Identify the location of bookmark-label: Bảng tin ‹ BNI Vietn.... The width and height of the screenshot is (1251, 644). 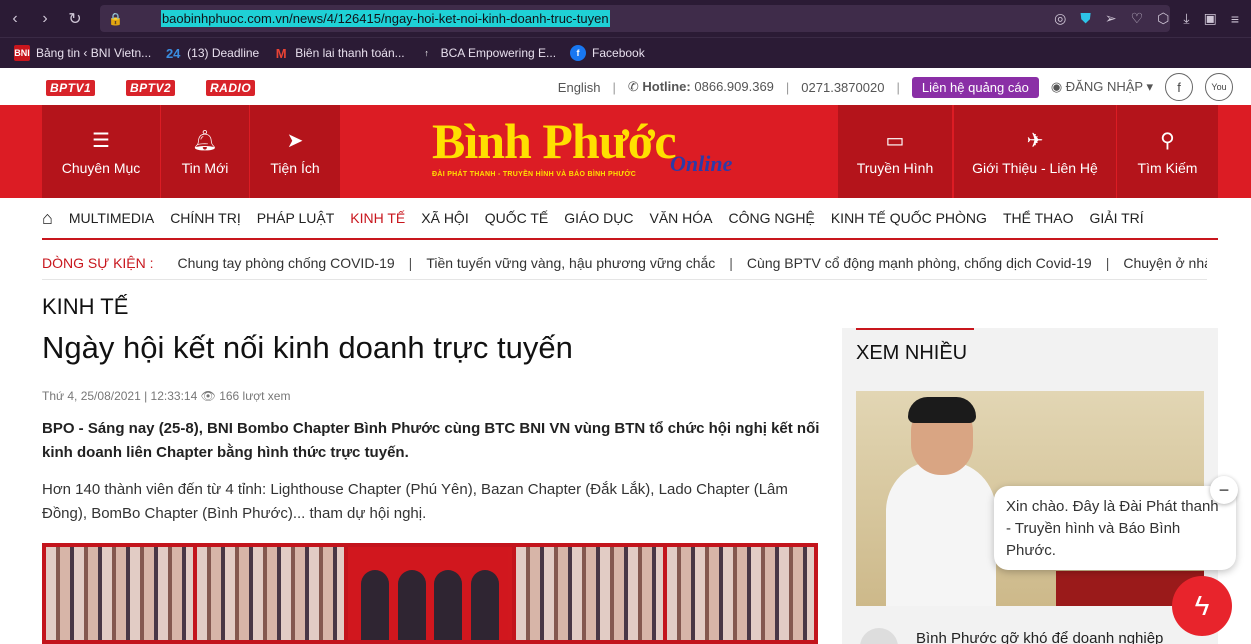
(94, 53).